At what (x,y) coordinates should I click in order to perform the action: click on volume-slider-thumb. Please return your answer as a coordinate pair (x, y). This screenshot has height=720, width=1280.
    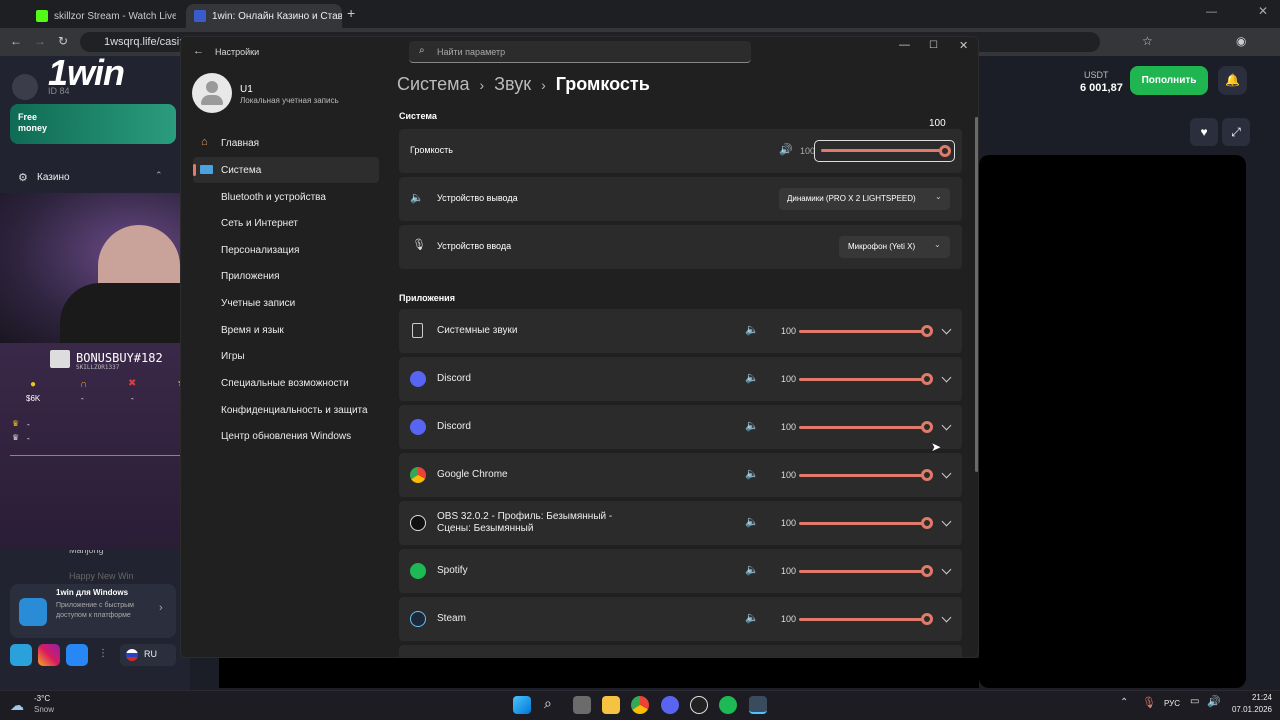
    Looking at the image, I should click on (945, 151).